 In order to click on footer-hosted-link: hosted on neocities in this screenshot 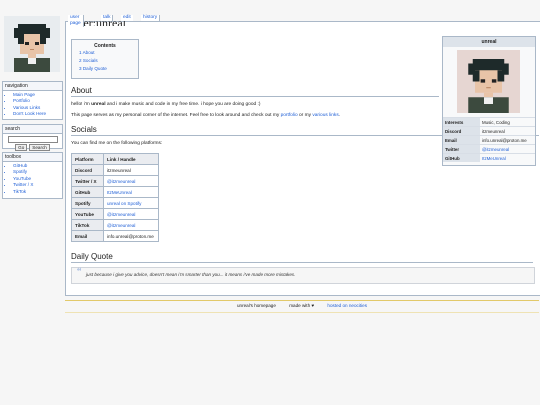, I will do `click(347, 305)`.